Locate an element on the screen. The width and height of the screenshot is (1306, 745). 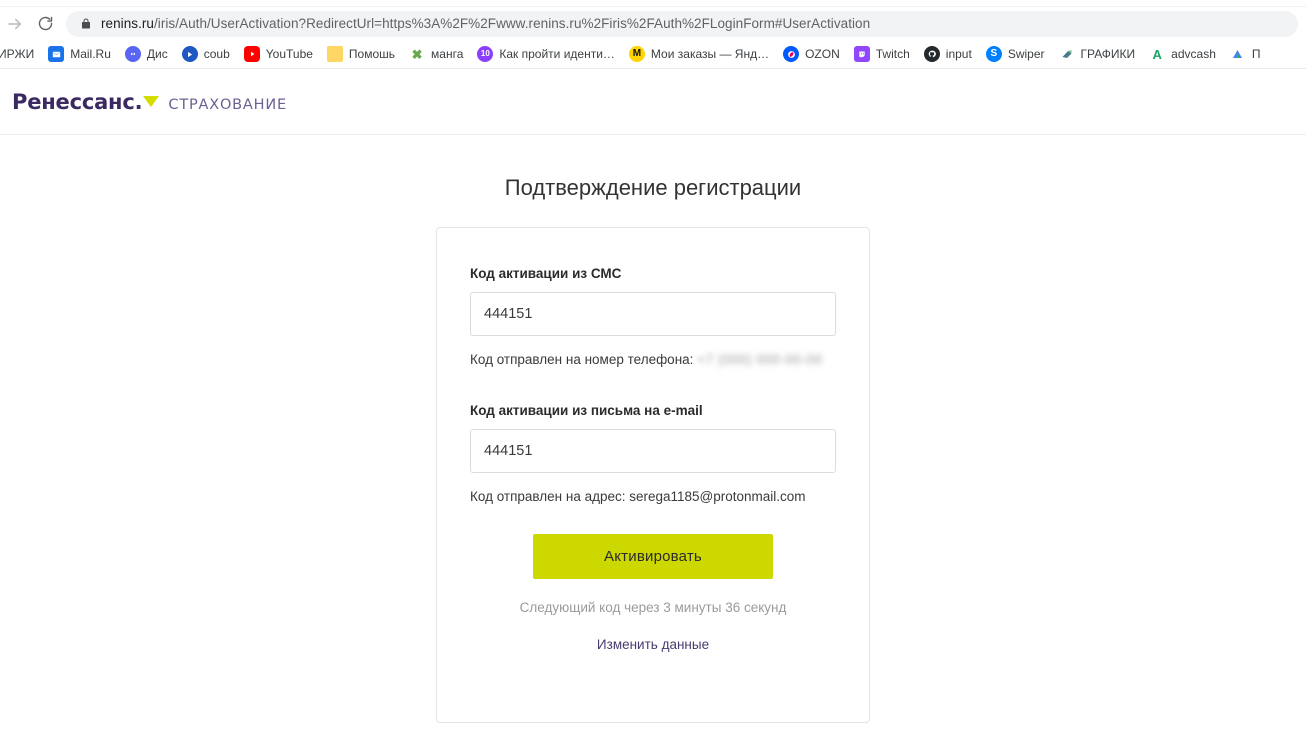
bookmark-item: OZON is located at coordinates (811, 54).